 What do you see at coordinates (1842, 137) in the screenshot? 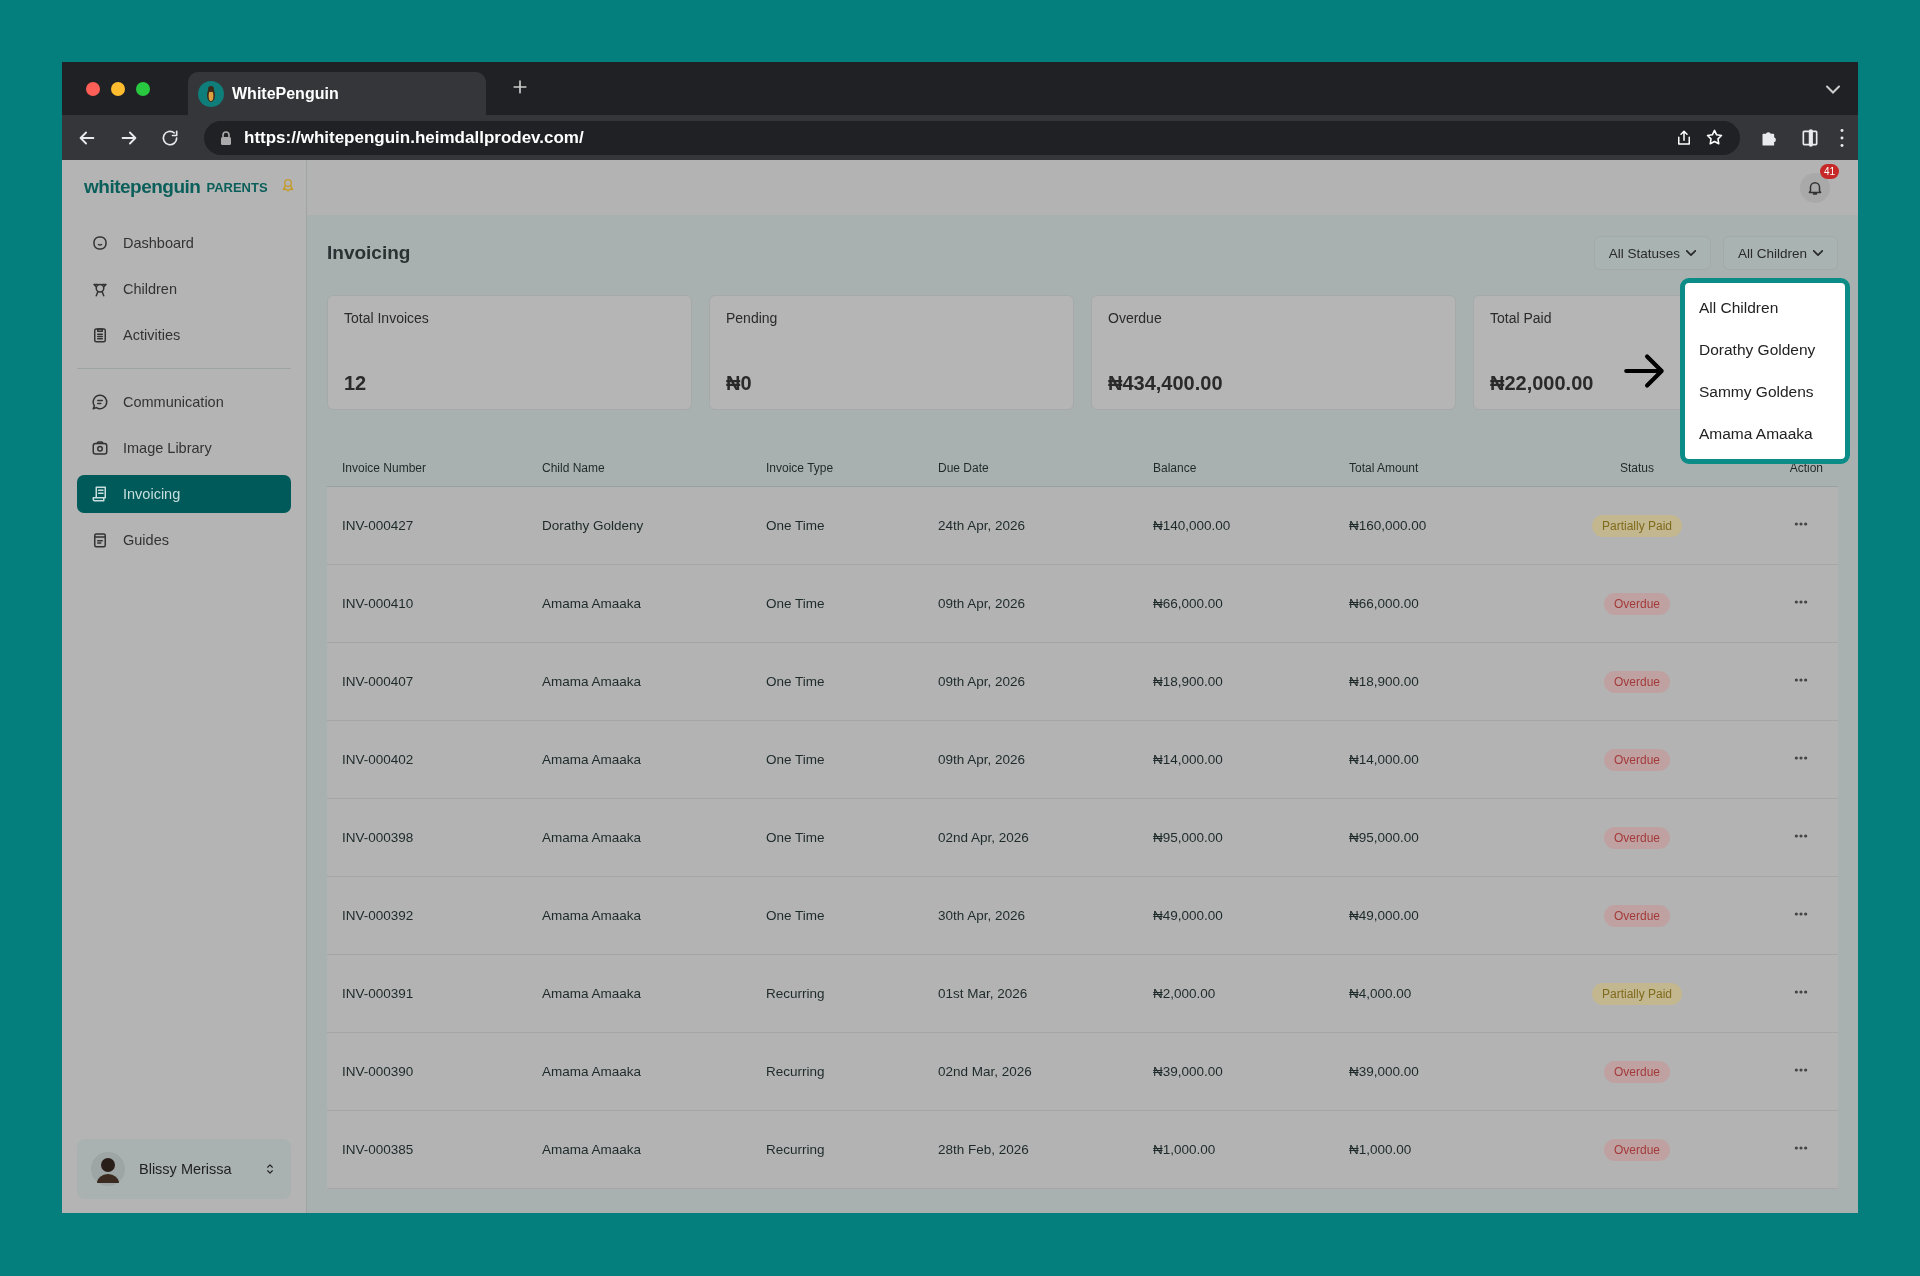
I see `more-icon` at bounding box center [1842, 137].